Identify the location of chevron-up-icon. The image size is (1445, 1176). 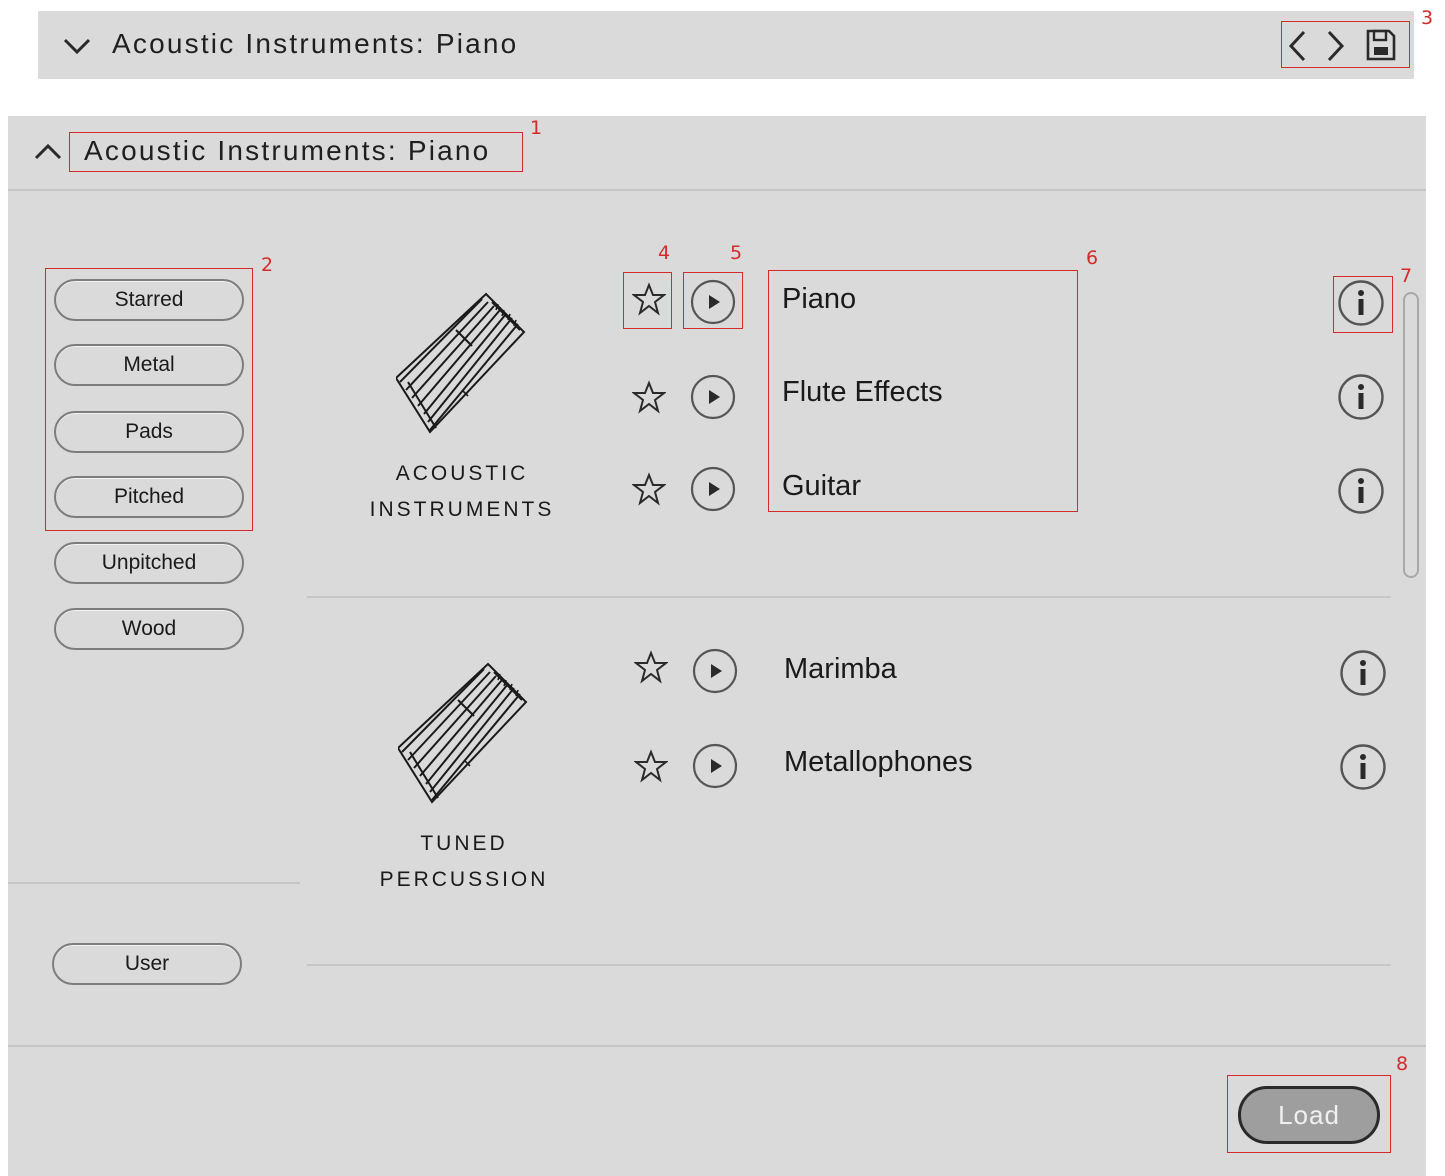
(48, 152).